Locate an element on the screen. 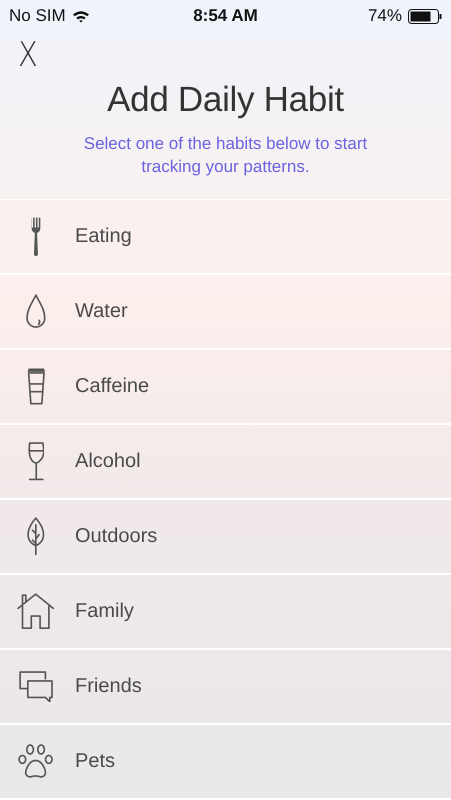  habit-label: Pets is located at coordinates (95, 761).